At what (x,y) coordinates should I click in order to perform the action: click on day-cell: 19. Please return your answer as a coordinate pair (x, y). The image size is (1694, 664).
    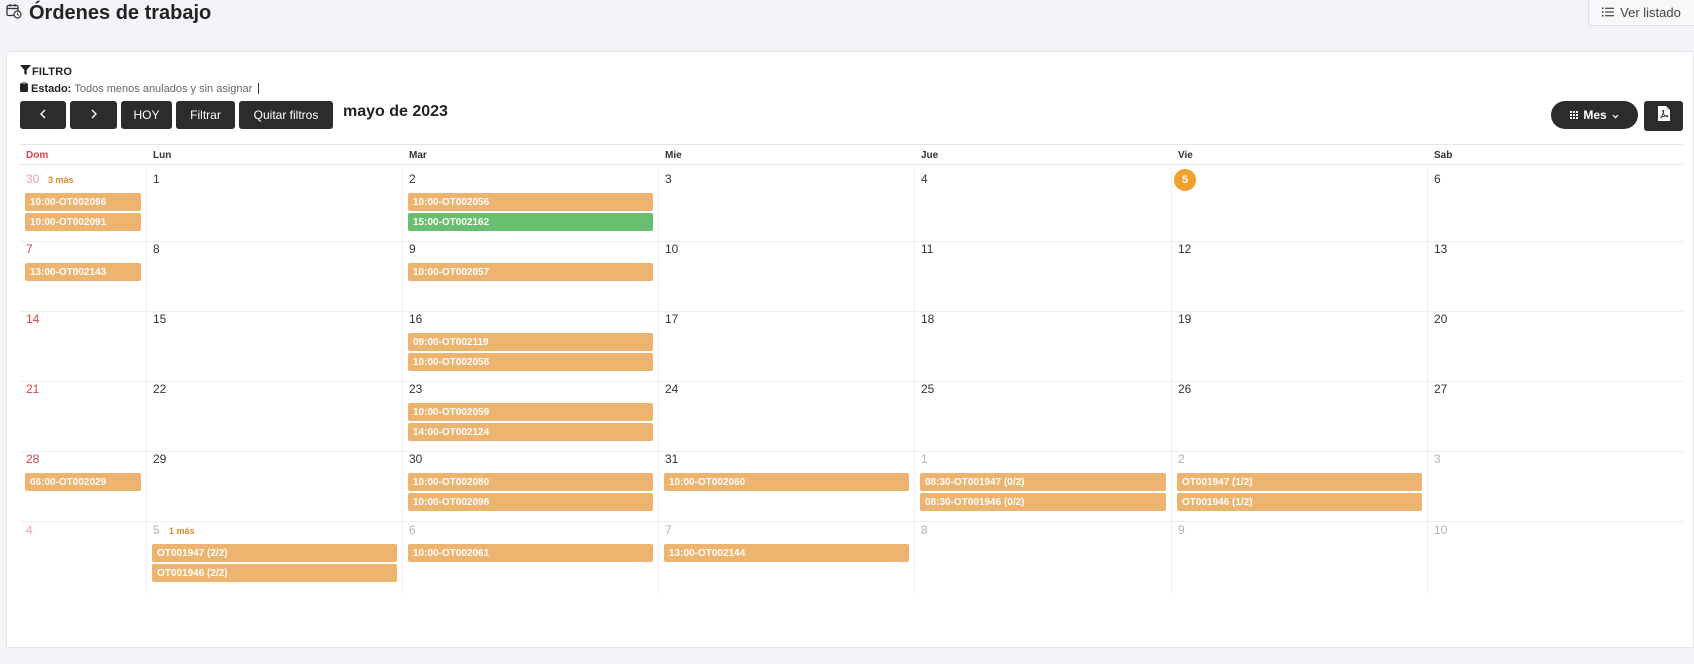
    Looking at the image, I should click on (1300, 344).